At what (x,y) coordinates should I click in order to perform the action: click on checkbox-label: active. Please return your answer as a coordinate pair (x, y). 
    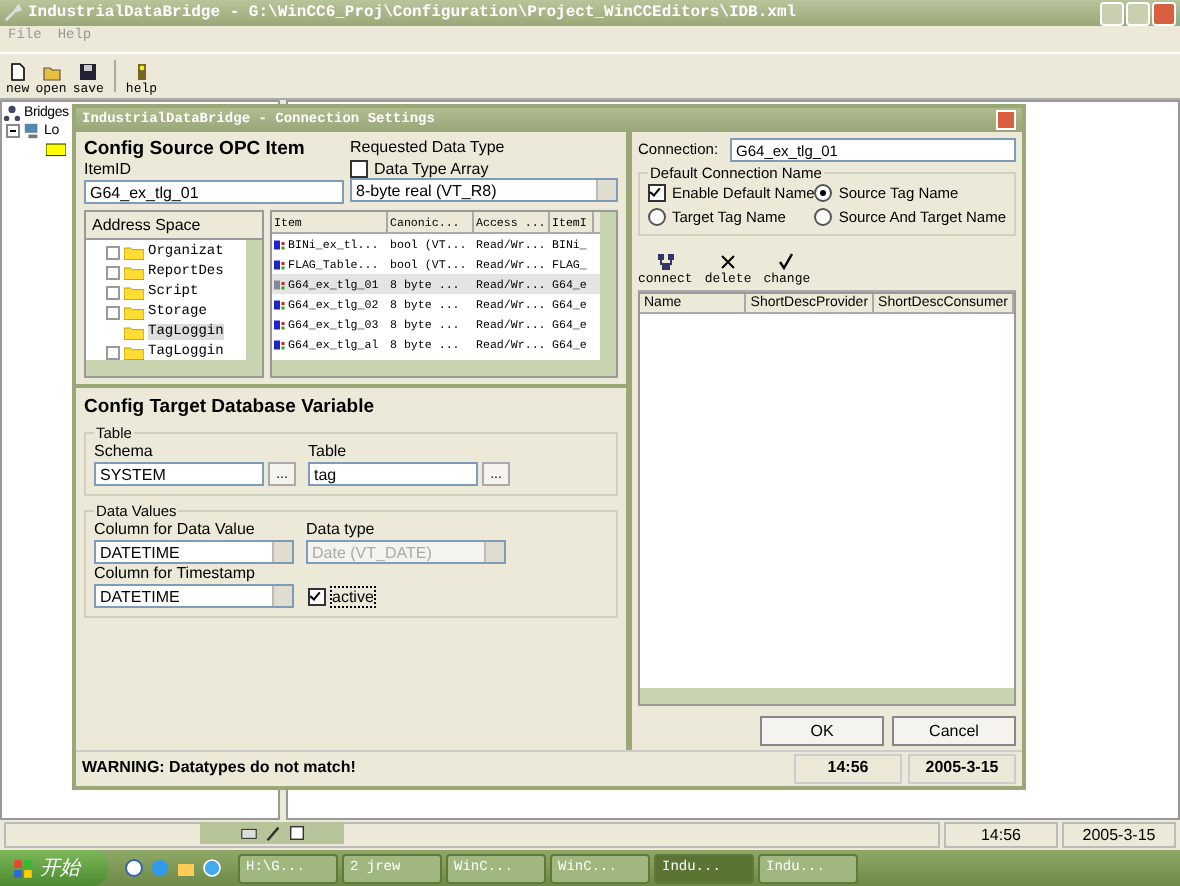
    Looking at the image, I should click on (353, 596).